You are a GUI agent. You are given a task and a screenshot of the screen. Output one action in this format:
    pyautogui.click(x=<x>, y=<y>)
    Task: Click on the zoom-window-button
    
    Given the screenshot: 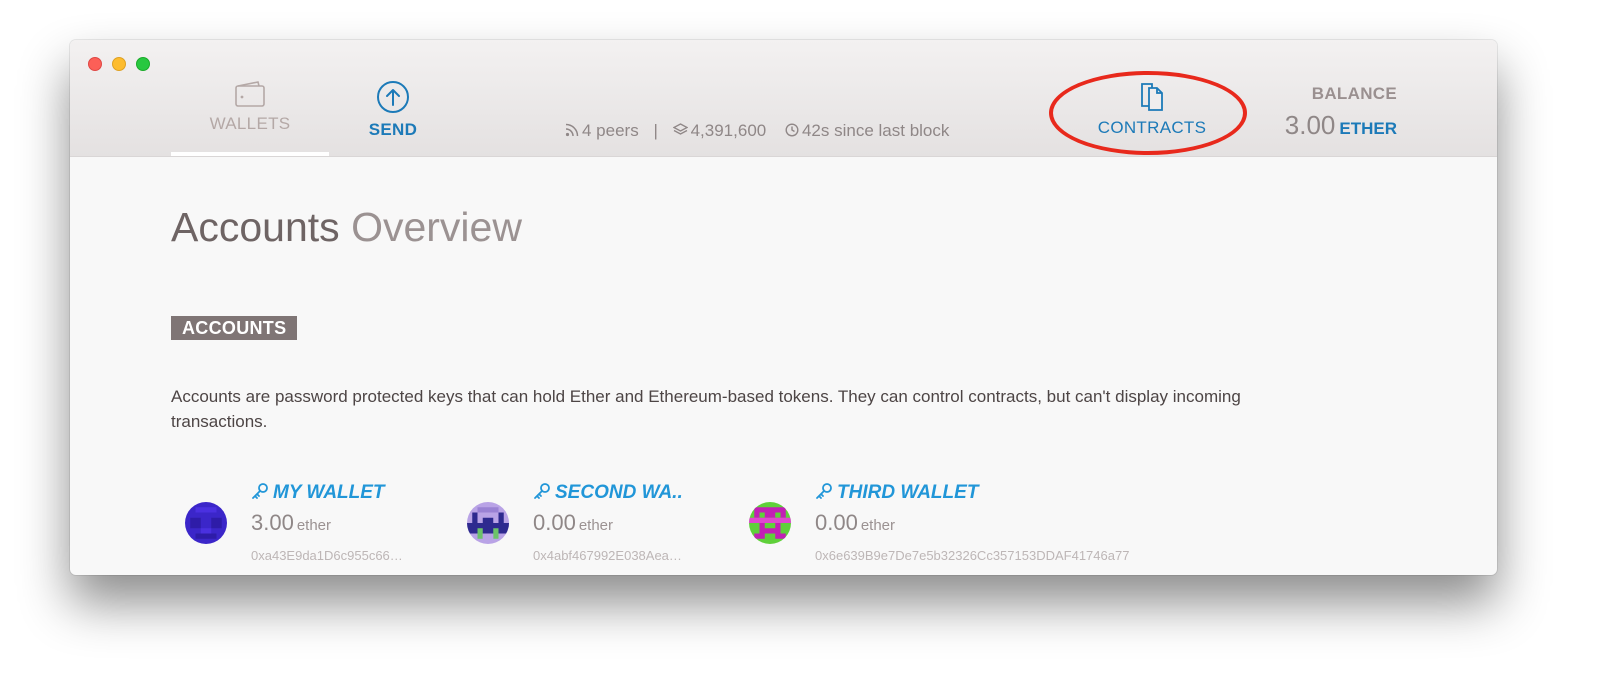 What is the action you would take?
    pyautogui.click(x=143, y=64)
    